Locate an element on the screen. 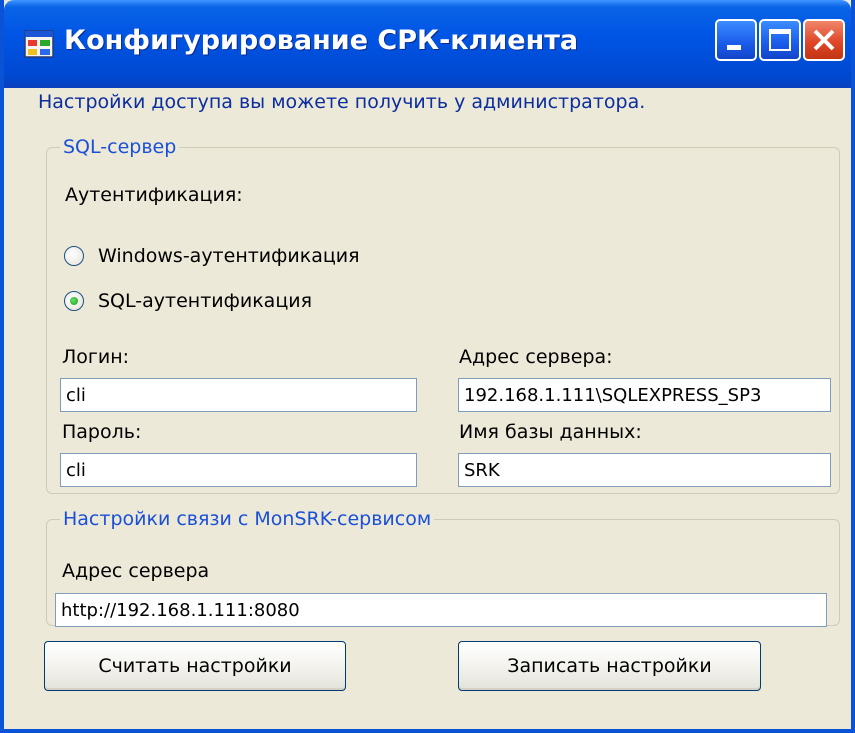 Image resolution: width=855 pixels, height=733 pixels. maximize-button is located at coordinates (780, 40).